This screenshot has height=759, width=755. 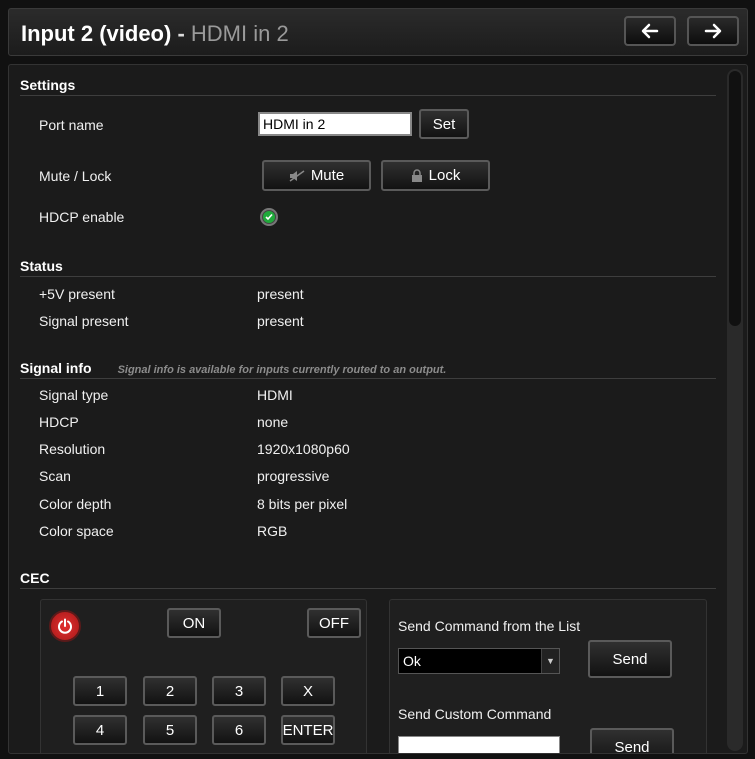 I want to click on signal-info-value: none, so click(x=273, y=422).